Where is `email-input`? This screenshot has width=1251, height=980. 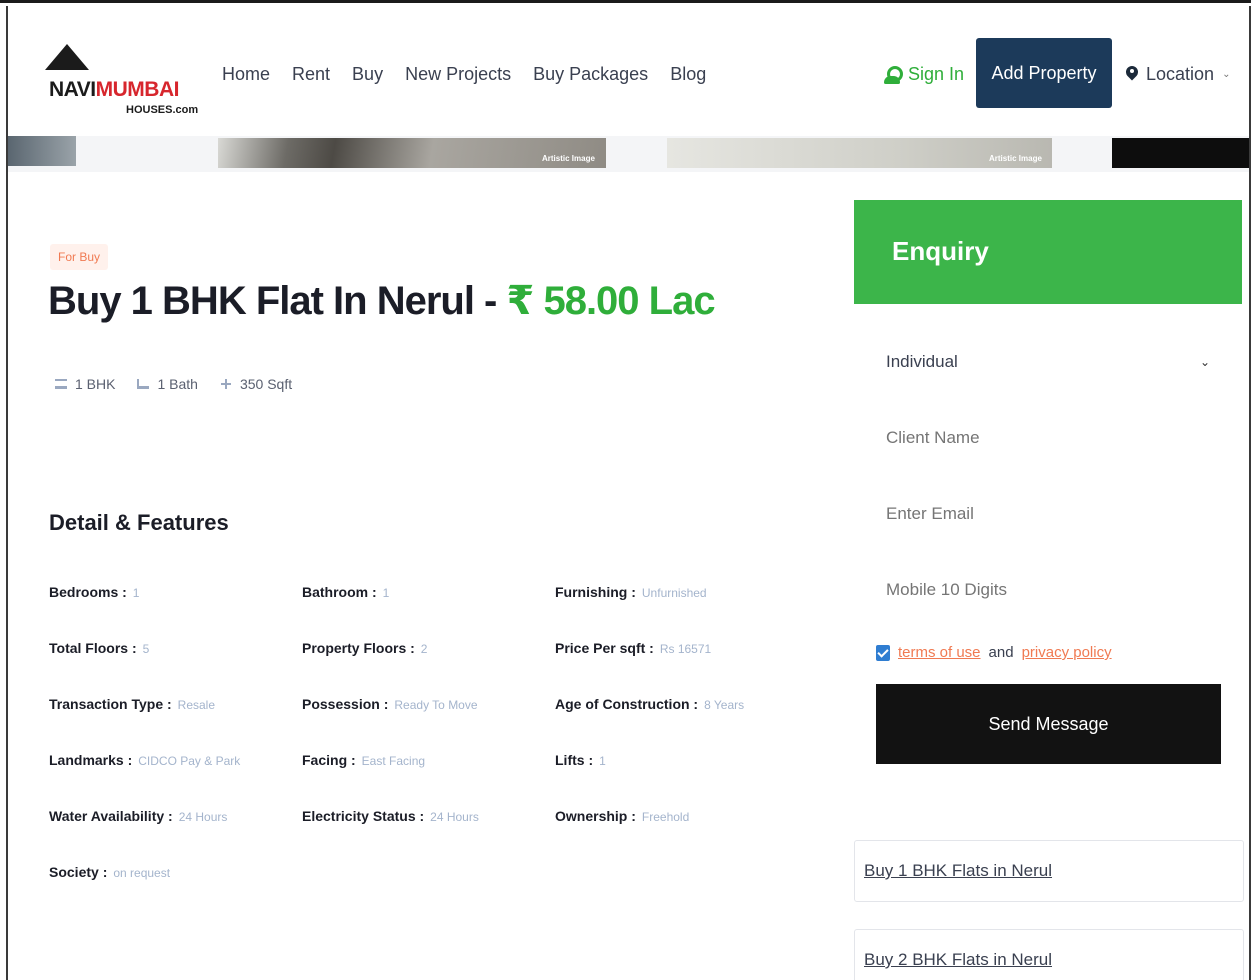 email-input is located at coordinates (1049, 514).